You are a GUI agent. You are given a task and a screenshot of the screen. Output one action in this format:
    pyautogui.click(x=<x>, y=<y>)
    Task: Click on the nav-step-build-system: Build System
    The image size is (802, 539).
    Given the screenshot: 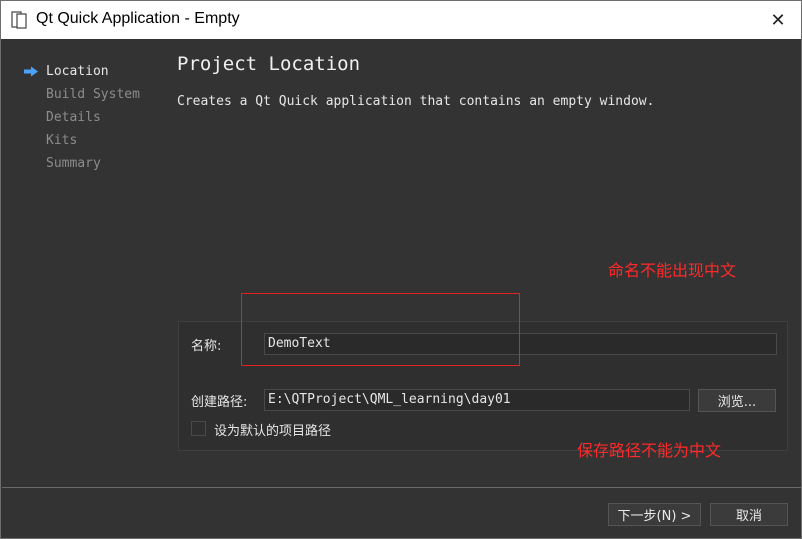 What is the action you would take?
    pyautogui.click(x=81, y=94)
    